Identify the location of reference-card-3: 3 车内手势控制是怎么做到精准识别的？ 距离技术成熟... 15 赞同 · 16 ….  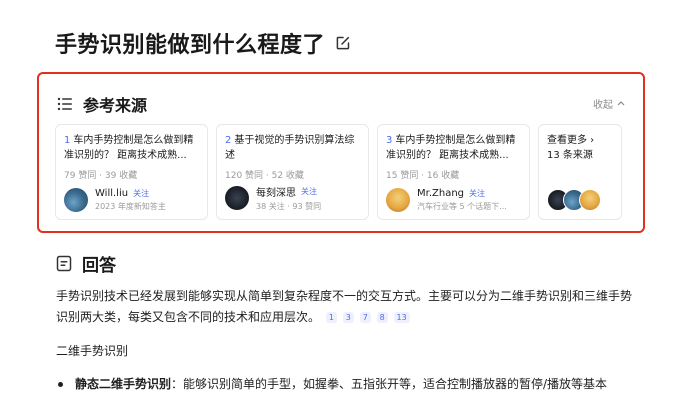
(453, 172).